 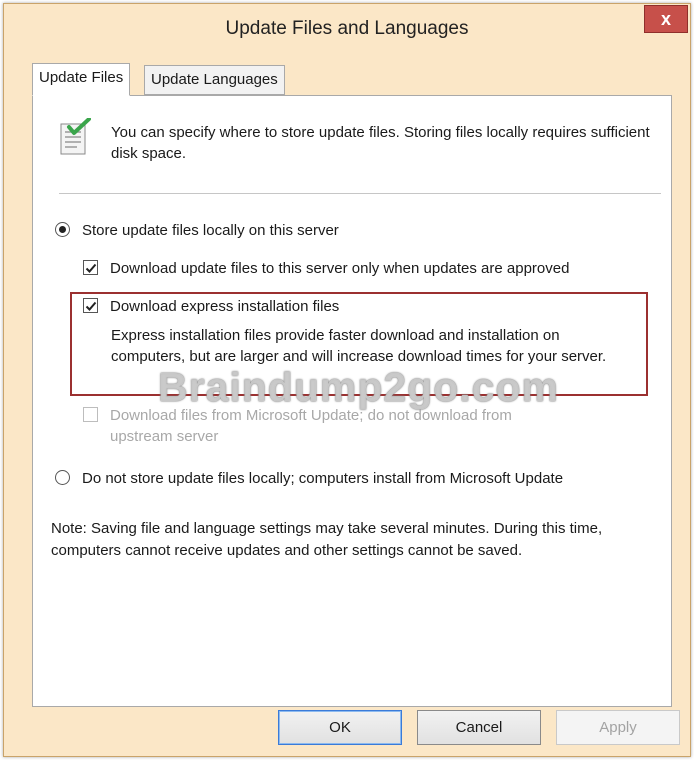 I want to click on tab-update-files: Update Files, so click(x=81, y=79).